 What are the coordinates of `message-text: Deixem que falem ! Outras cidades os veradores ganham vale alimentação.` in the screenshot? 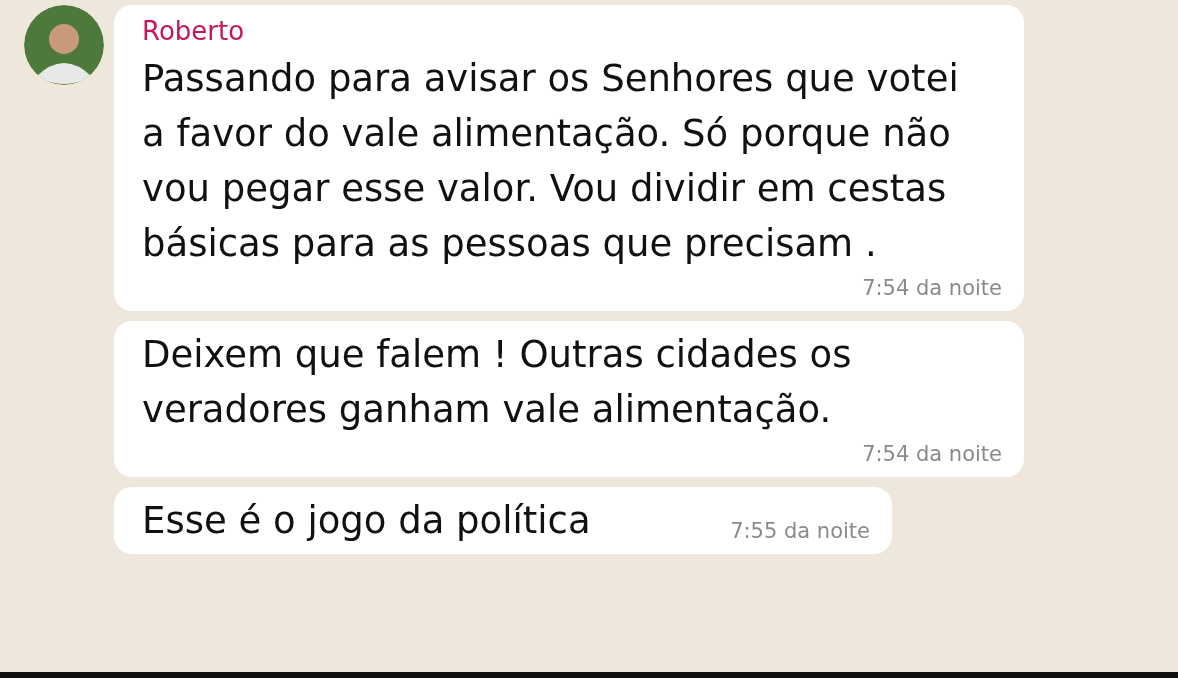 It's located at (497, 382).